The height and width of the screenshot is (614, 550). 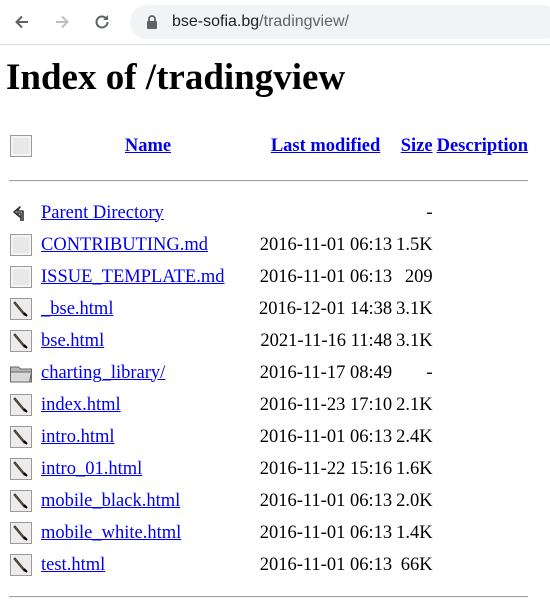 What do you see at coordinates (73, 565) in the screenshot?
I see `file-link: test.html` at bounding box center [73, 565].